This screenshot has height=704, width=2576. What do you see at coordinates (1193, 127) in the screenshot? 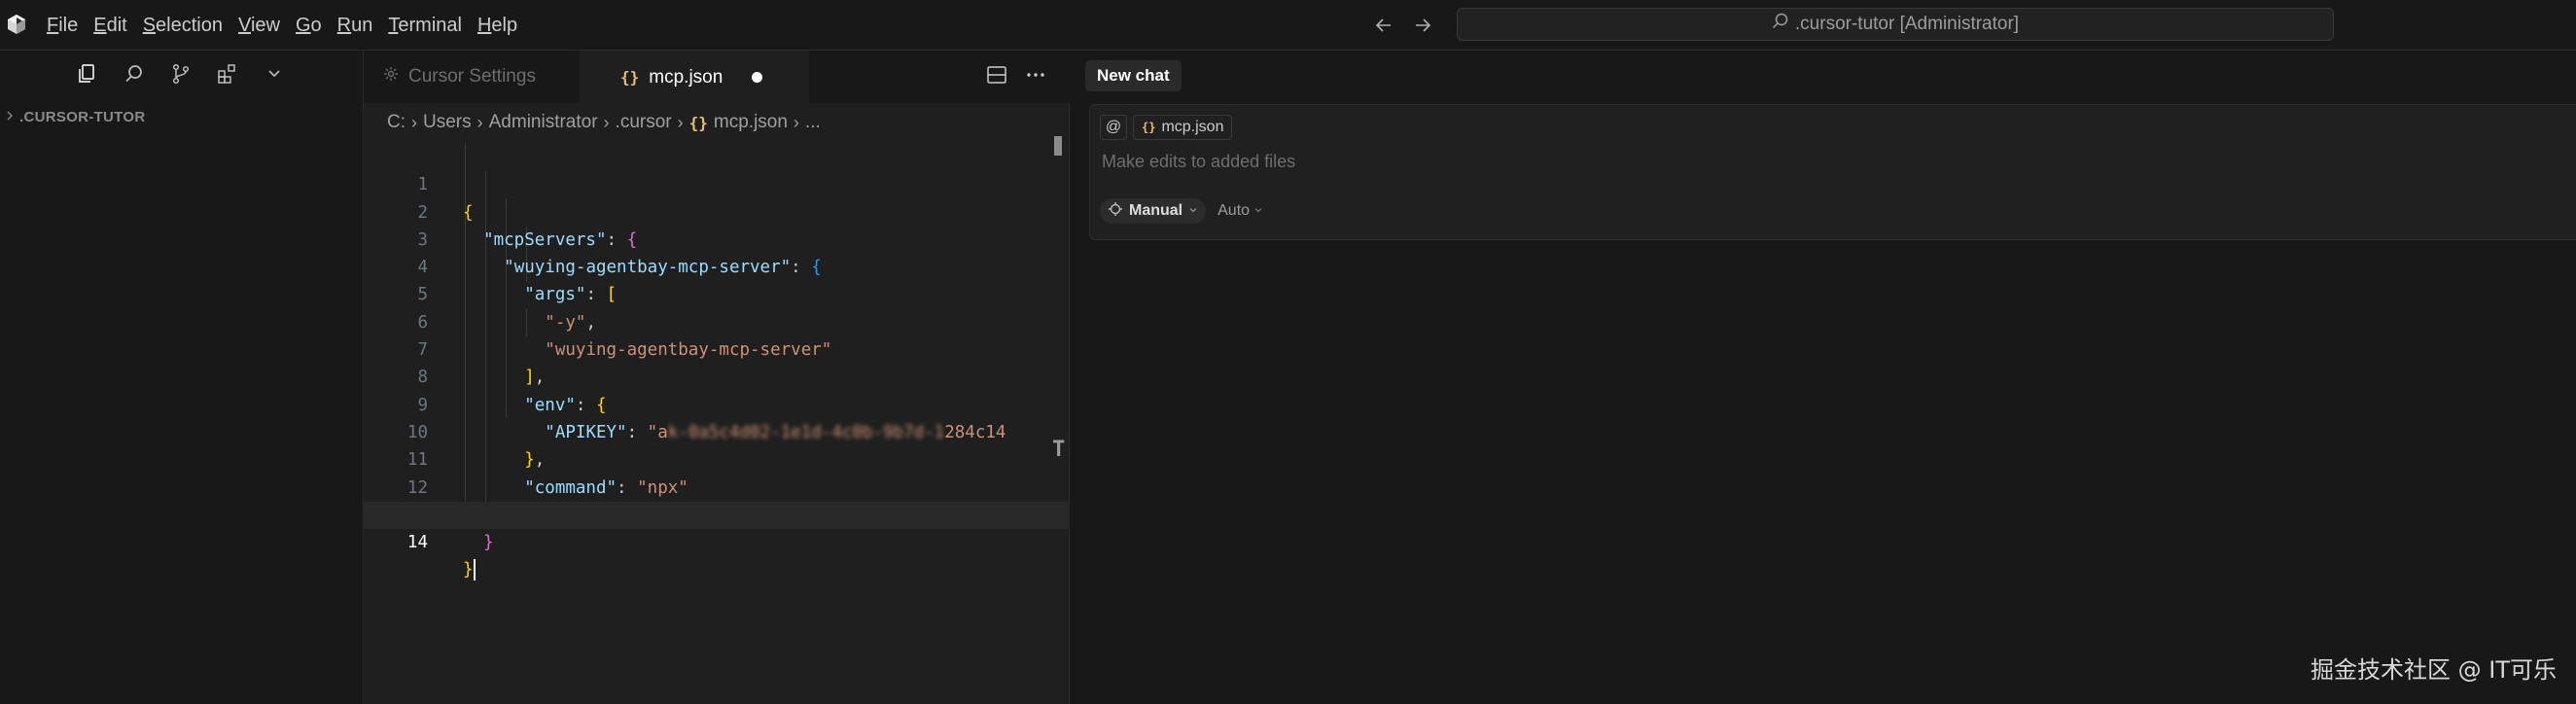
I see `context-file-name: mcp.json` at bounding box center [1193, 127].